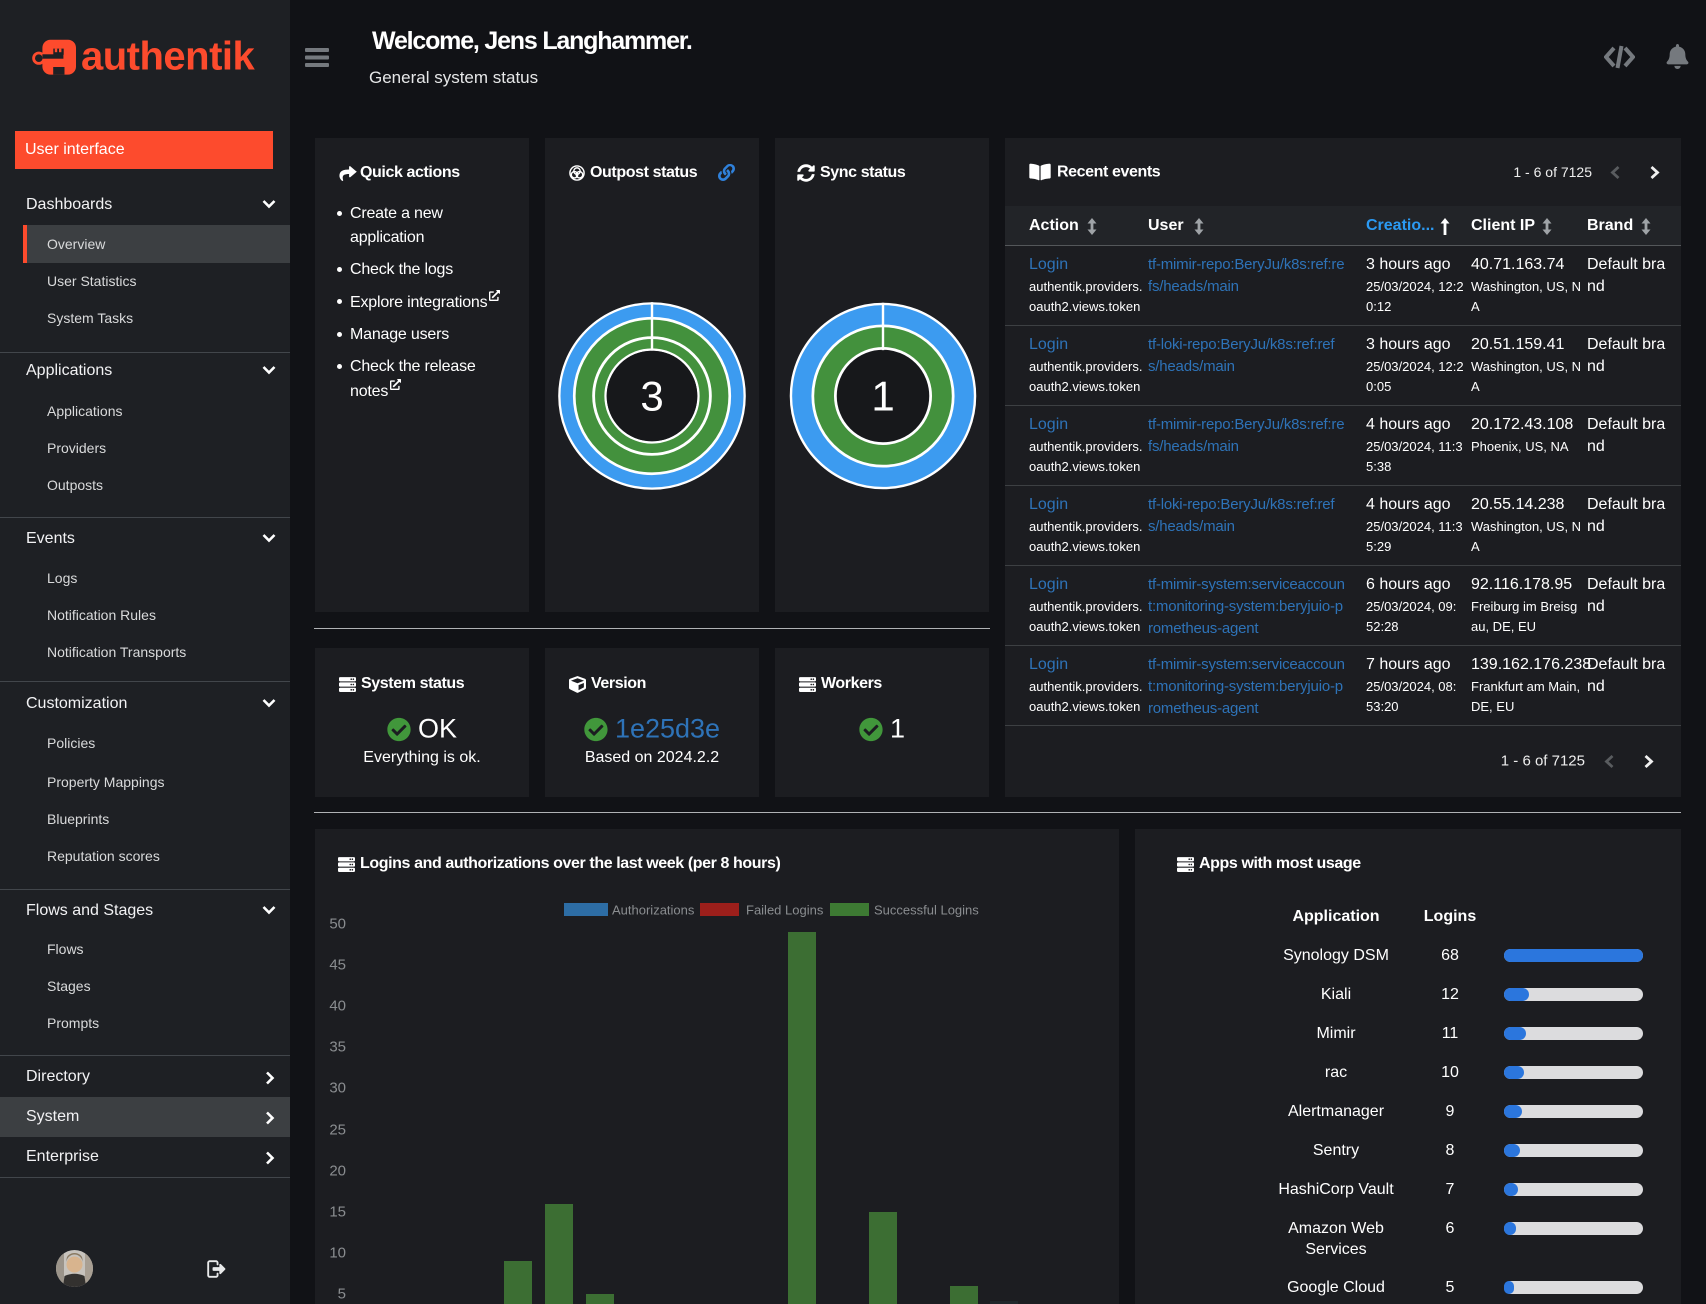  What do you see at coordinates (651, 396) in the screenshot?
I see `svg-text: 3` at bounding box center [651, 396].